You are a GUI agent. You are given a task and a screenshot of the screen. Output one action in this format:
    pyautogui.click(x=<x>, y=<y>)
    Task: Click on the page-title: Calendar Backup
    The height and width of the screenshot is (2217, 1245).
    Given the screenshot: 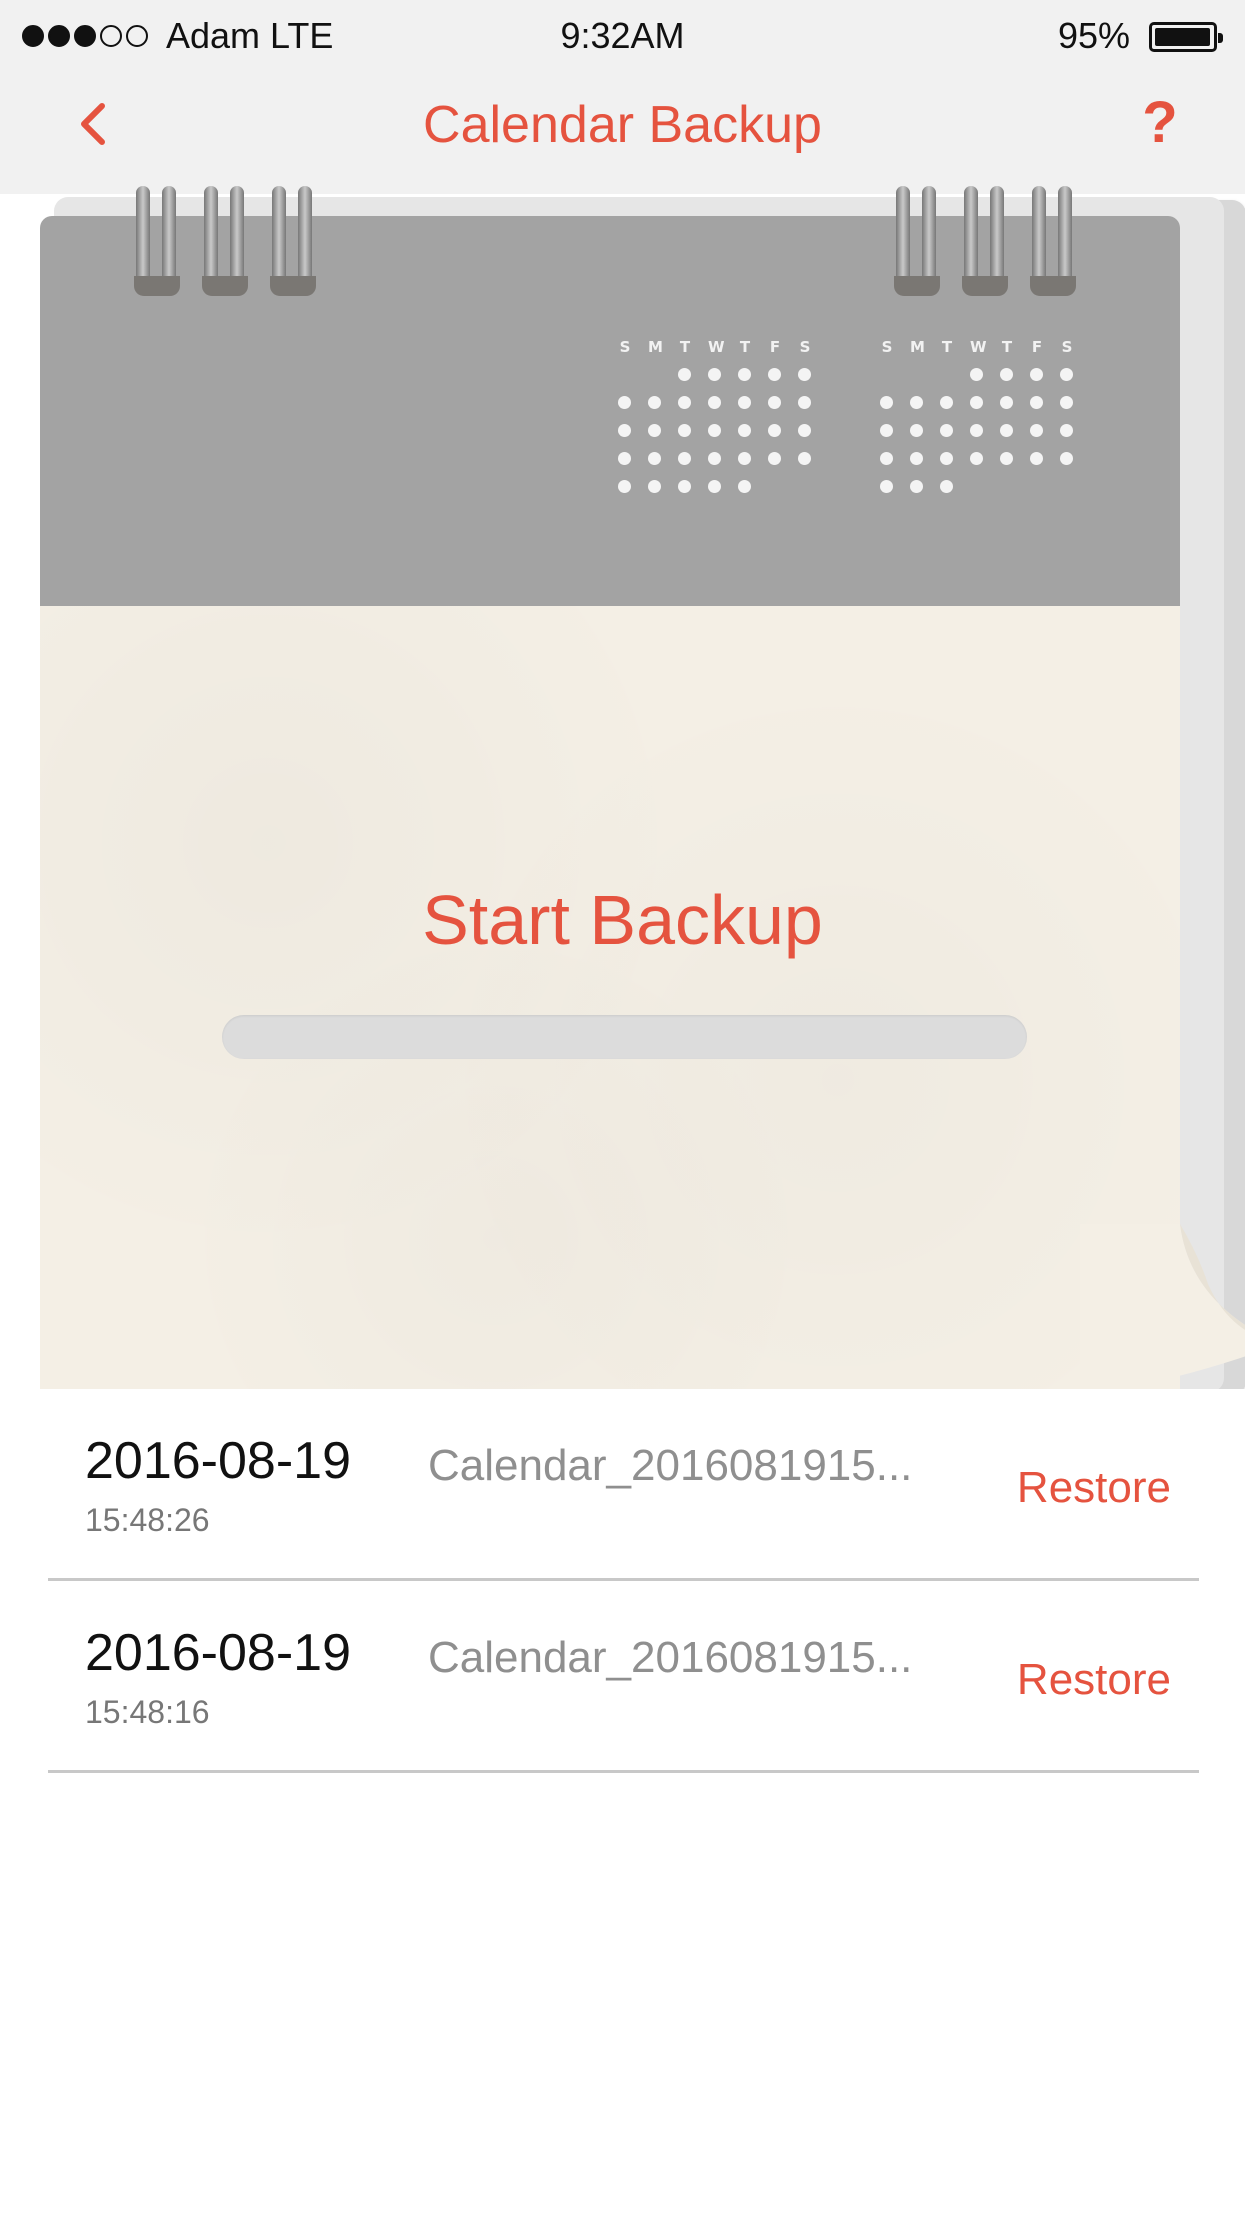 What is the action you would take?
    pyautogui.click(x=622, y=125)
    